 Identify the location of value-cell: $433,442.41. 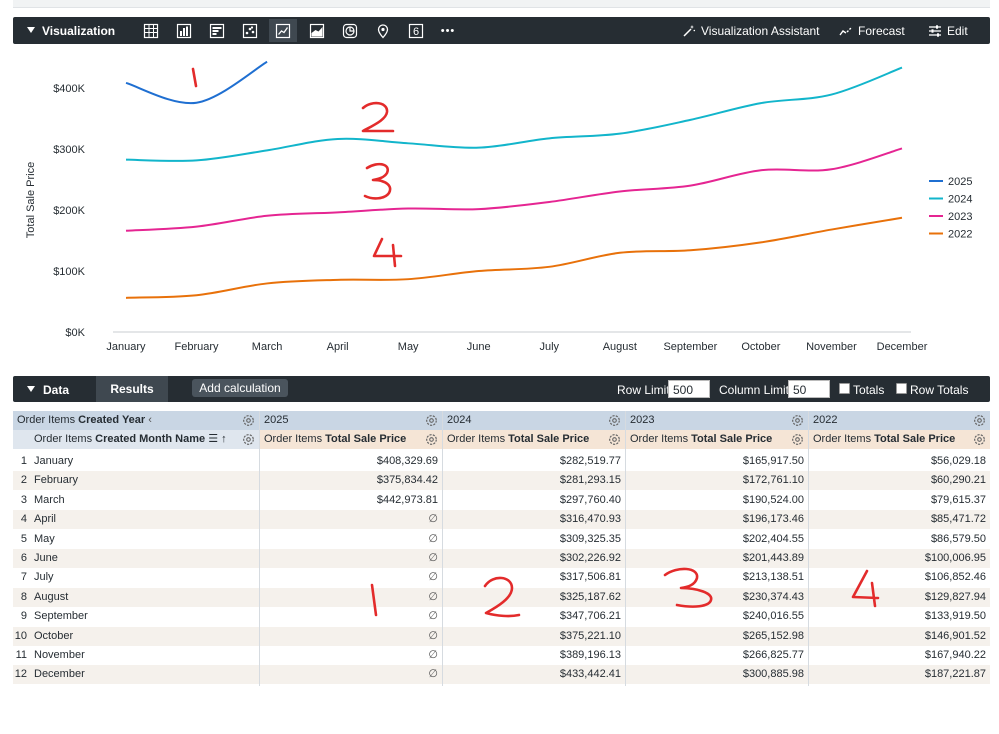
(531, 674).